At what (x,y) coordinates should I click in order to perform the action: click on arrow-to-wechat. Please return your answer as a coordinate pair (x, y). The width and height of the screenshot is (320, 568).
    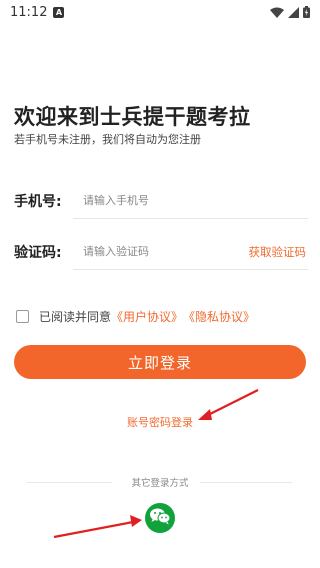
    Looking at the image, I should click on (97, 527).